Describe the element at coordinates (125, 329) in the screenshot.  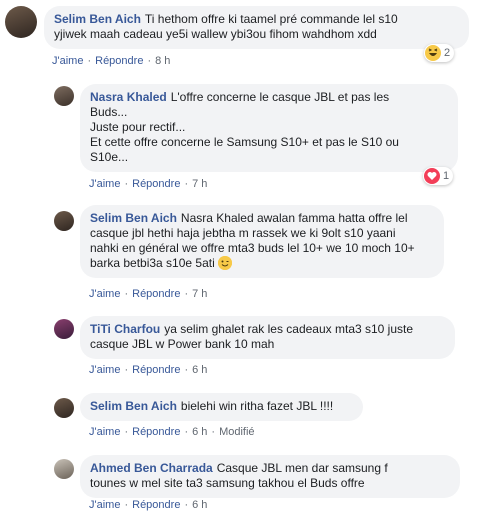
I see `comment-author: TiTi Charfou` at that location.